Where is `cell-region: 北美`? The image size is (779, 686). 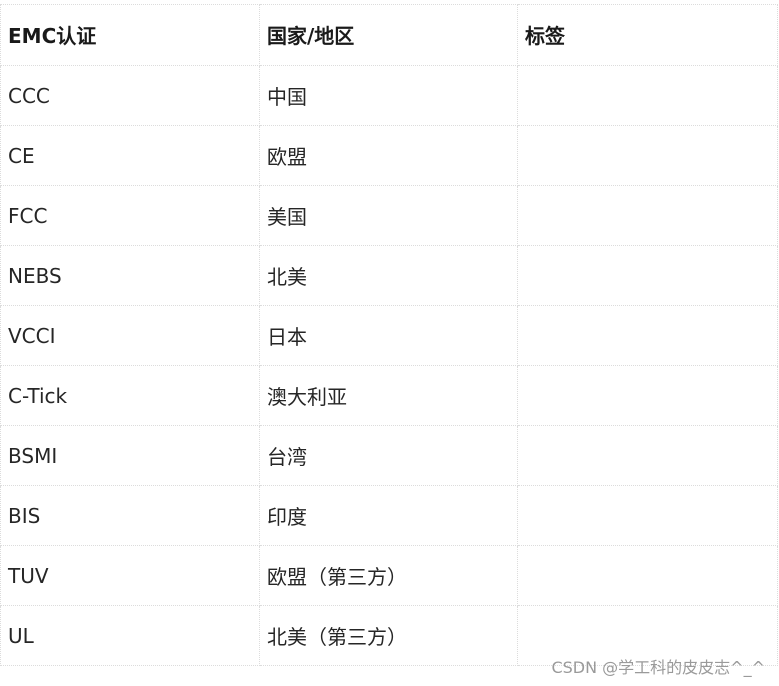 cell-region: 北美 is located at coordinates (388, 275).